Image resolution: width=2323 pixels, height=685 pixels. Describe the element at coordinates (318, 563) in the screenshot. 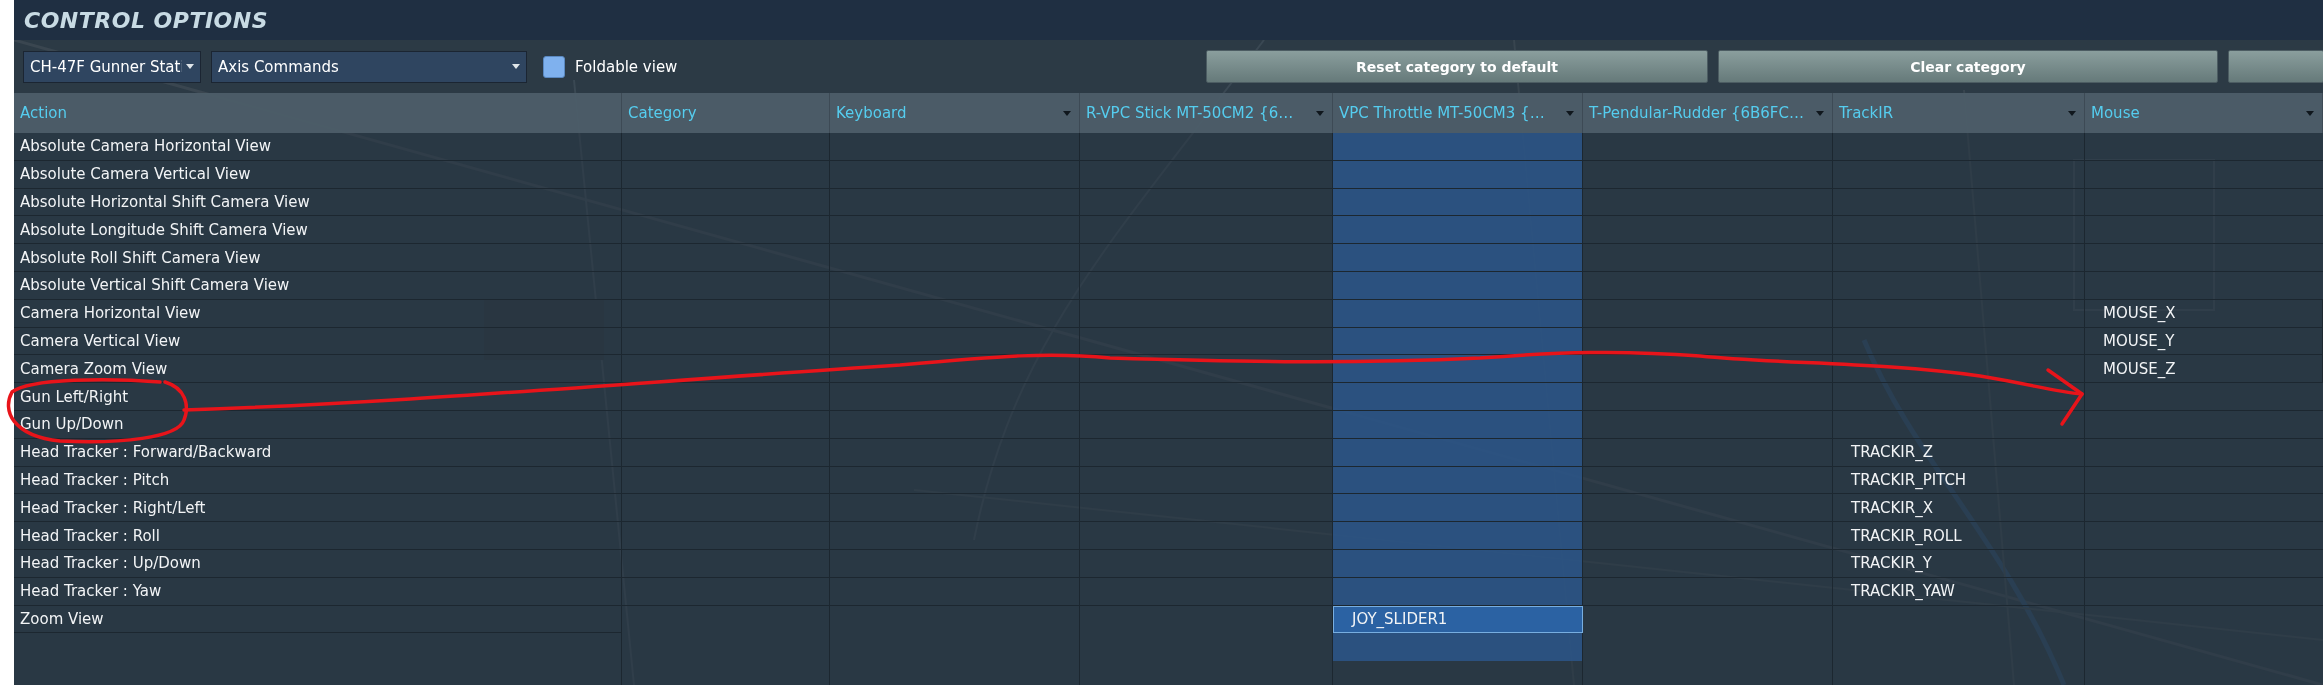

I see `table-cell: Head Tracker : Up/Down` at that location.